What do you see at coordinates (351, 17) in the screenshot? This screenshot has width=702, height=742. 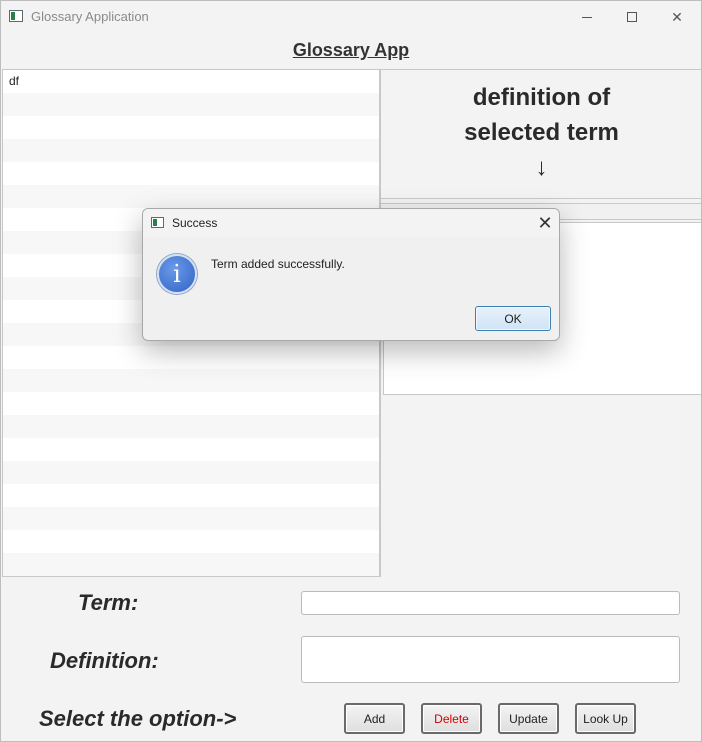 I see `window-titlebar: Glossary Application ✕` at bounding box center [351, 17].